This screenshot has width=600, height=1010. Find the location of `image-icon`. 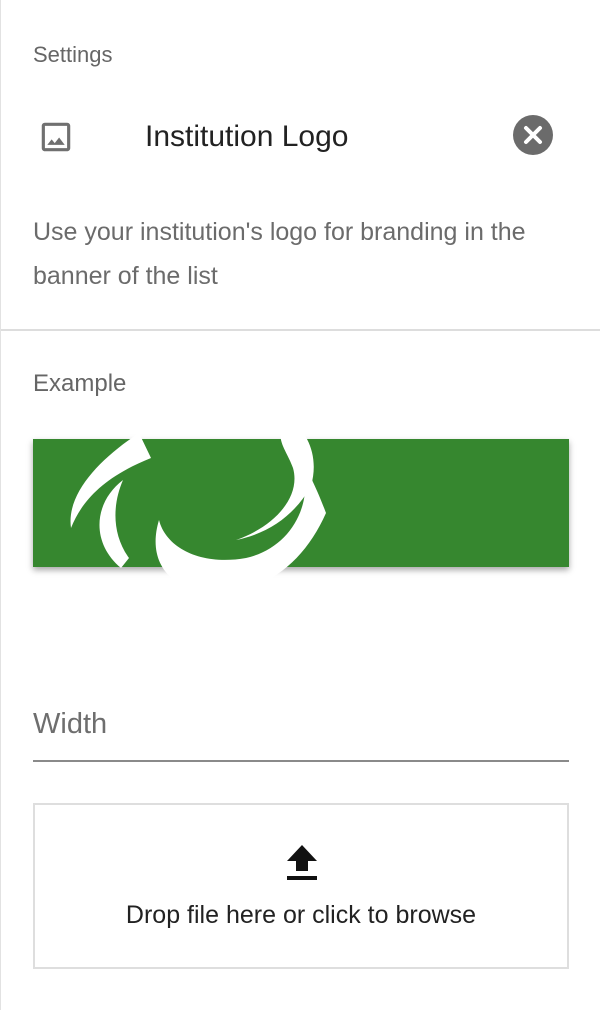

image-icon is located at coordinates (56, 137).